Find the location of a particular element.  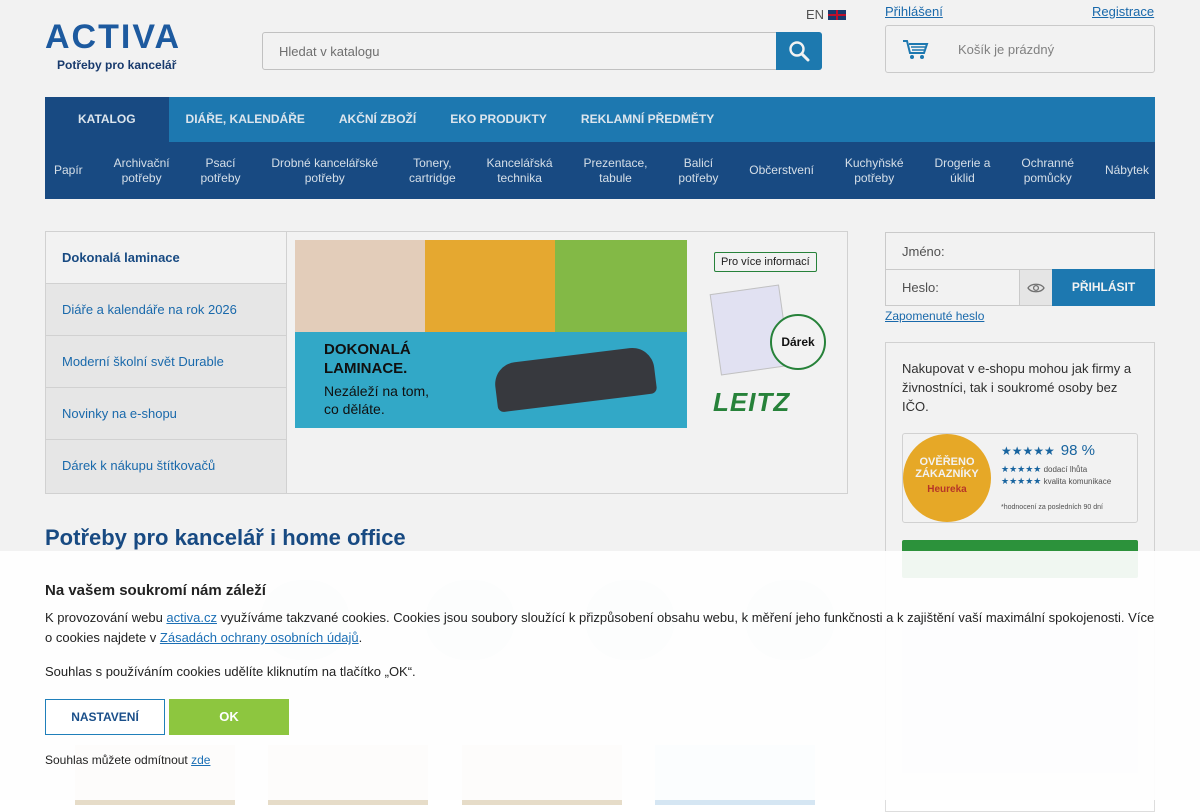

cookie-settings-button: NASTAVENÍ is located at coordinates (105, 717).